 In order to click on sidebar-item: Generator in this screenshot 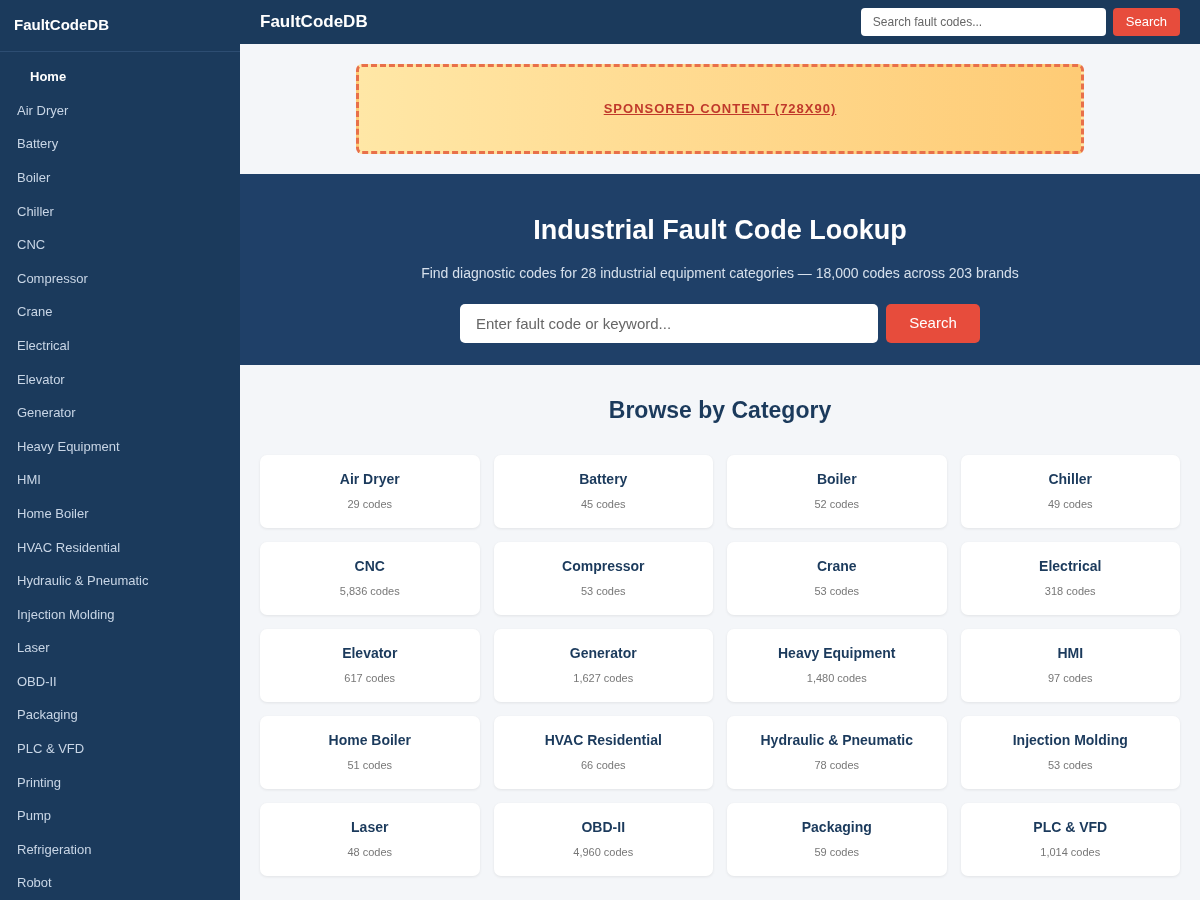, I will do `click(120, 413)`.